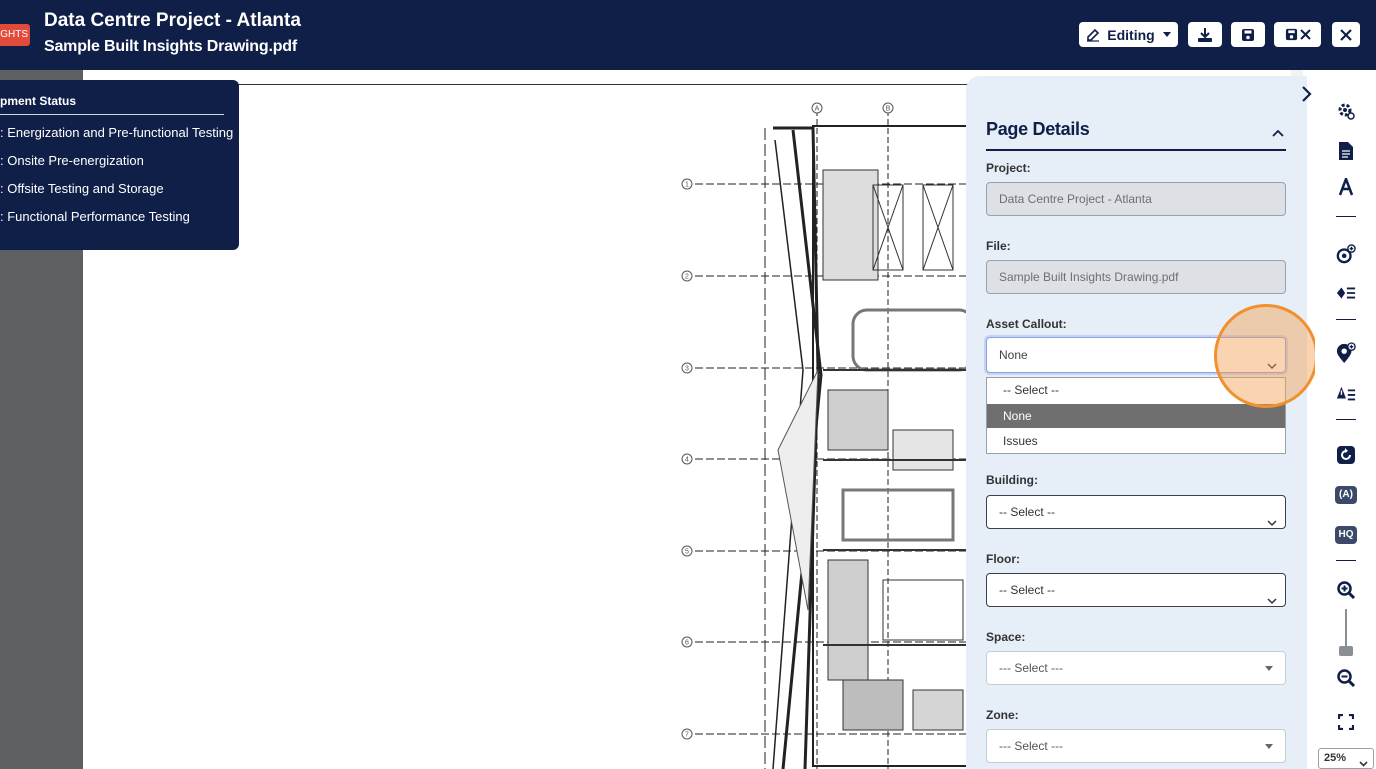 The width and height of the screenshot is (1376, 769). I want to click on chevron-right-icon, so click(1306, 97).